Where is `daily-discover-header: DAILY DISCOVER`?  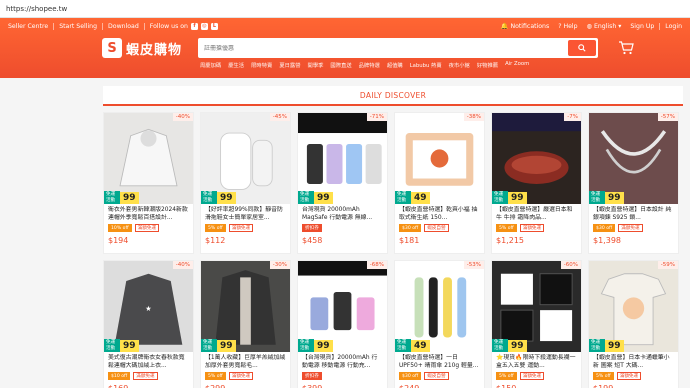
daily-discover-header: DAILY DISCOVER is located at coordinates (393, 96).